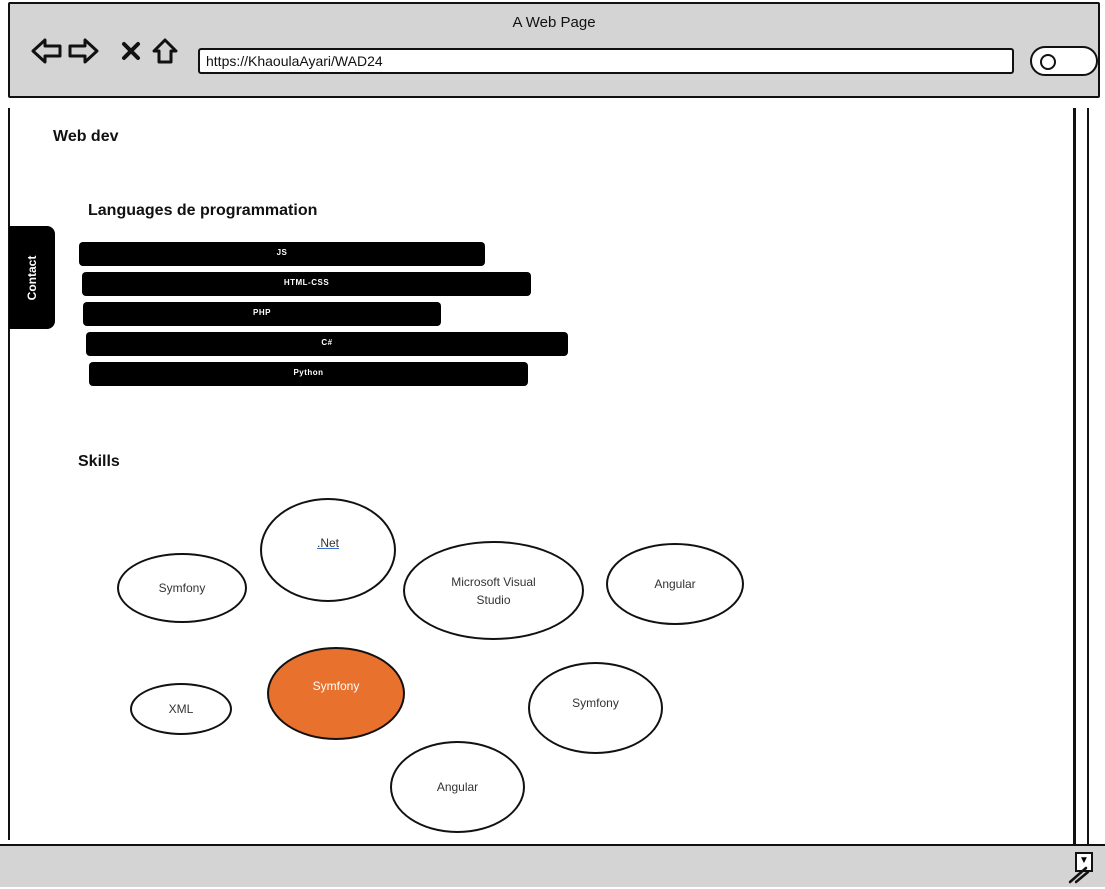 The image size is (1105, 889). I want to click on skill-label-angular-1: Angular, so click(675, 584).